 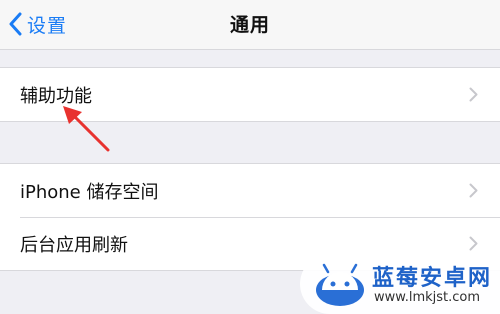 What do you see at coordinates (340, 284) in the screenshot?
I see `android-robot-icon` at bounding box center [340, 284].